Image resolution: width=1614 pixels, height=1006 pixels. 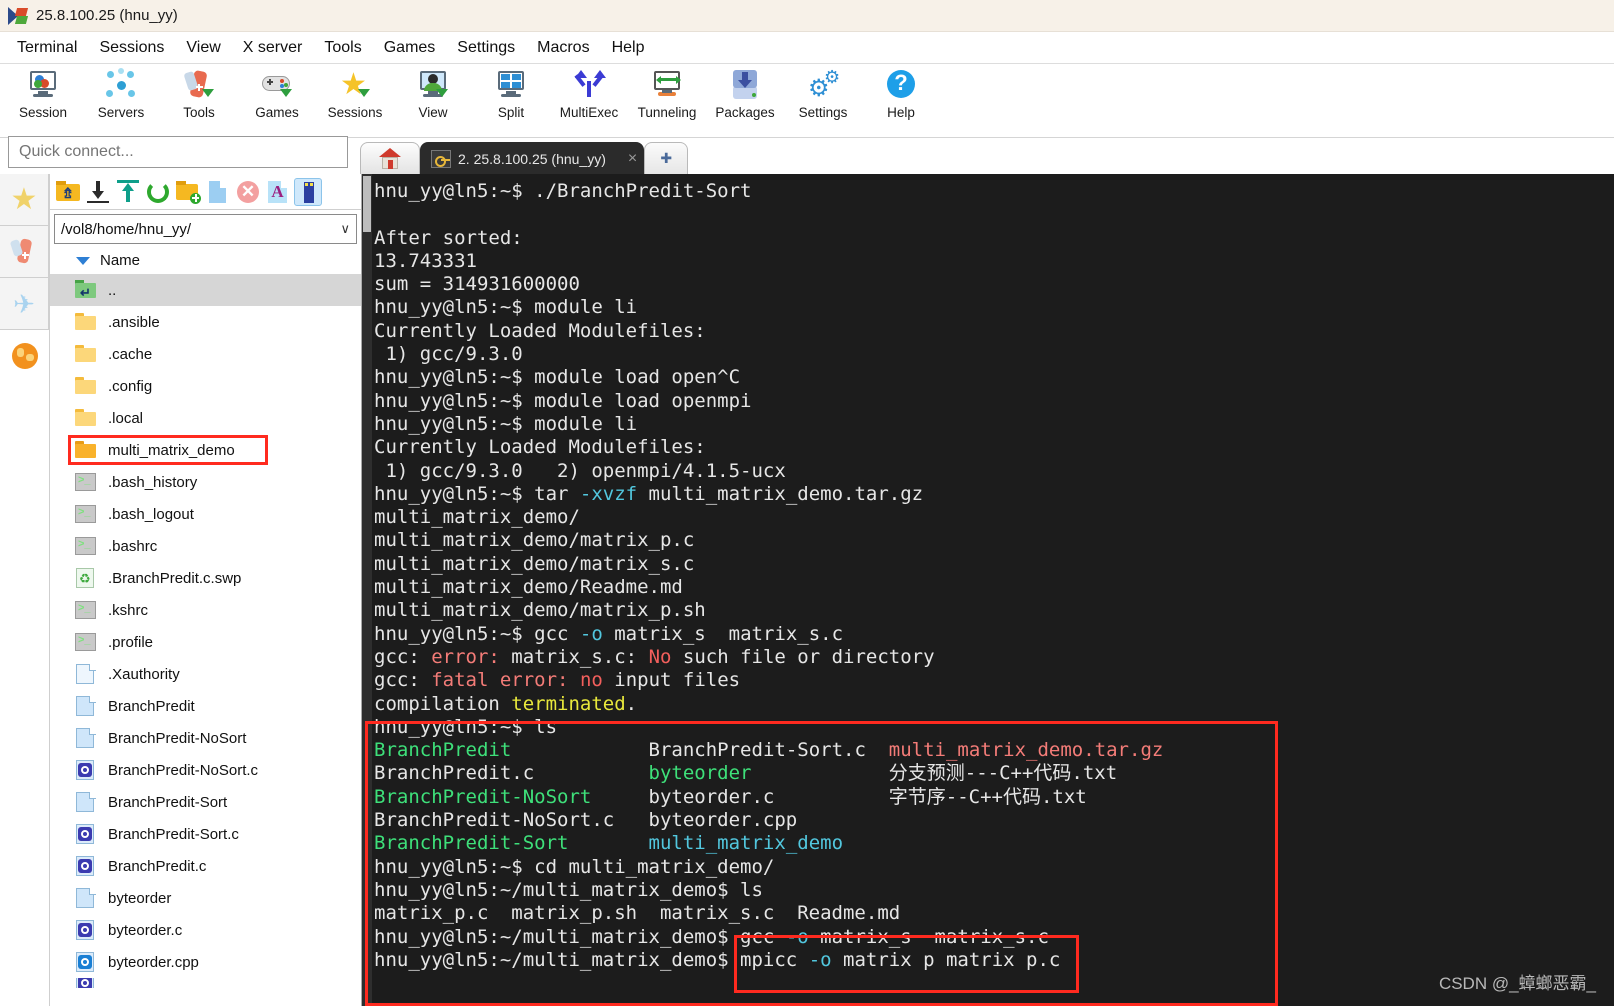 What do you see at coordinates (203, 48) in the screenshot?
I see `menu-view: View` at bounding box center [203, 48].